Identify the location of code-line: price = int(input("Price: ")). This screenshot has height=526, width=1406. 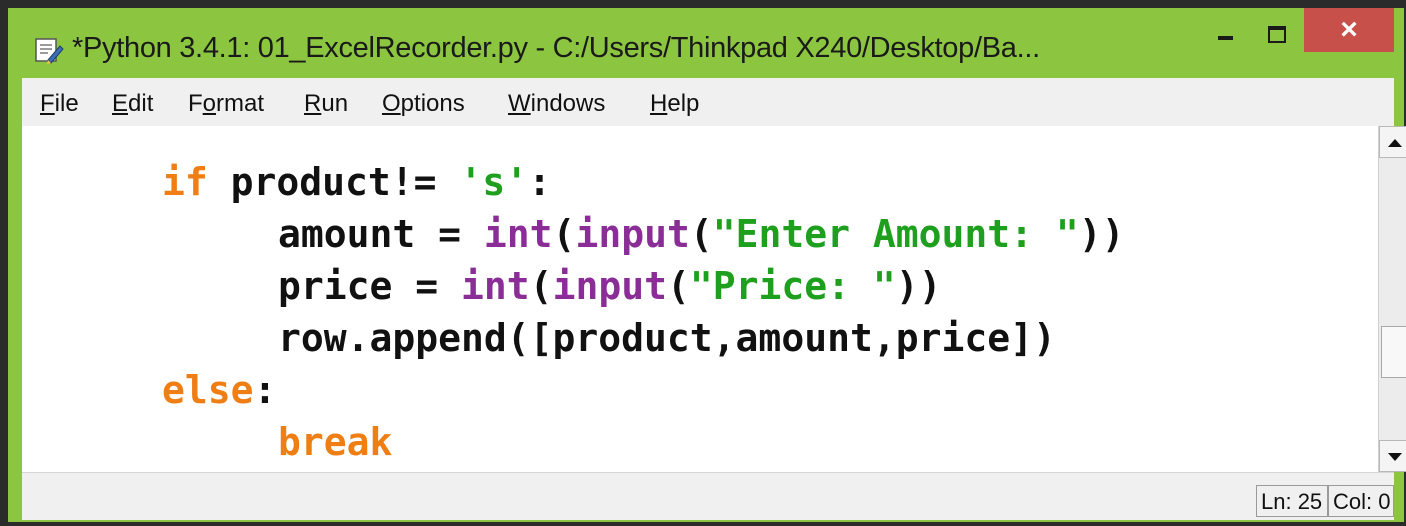
(610, 286).